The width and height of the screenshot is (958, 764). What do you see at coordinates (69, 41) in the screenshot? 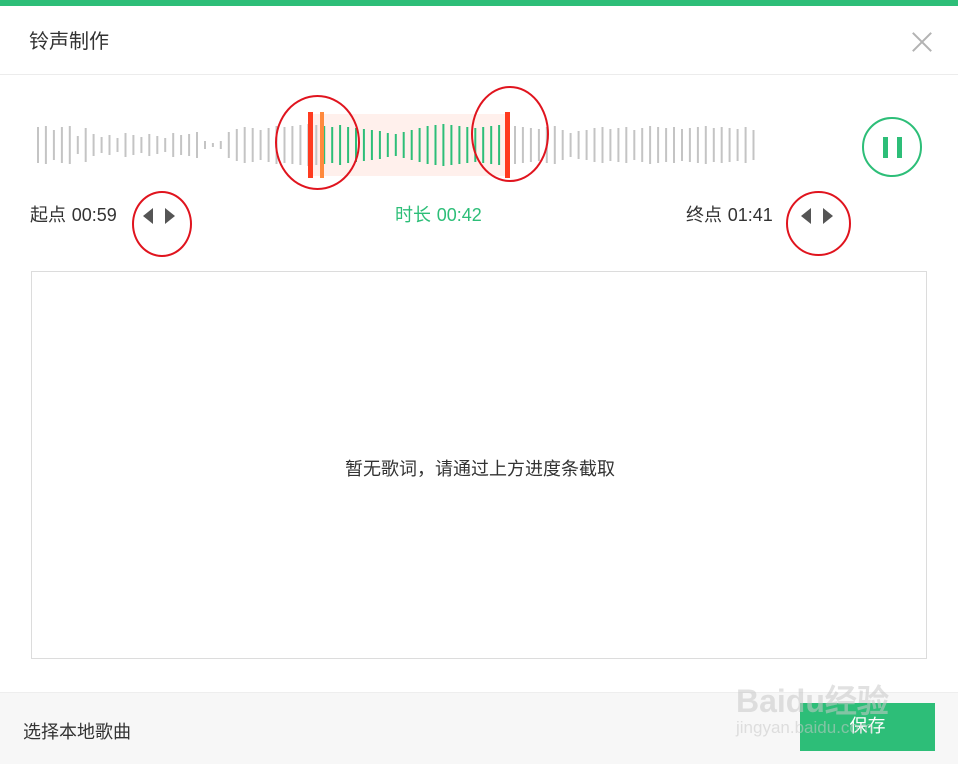
I see `dialog-title: 铃声制作` at bounding box center [69, 41].